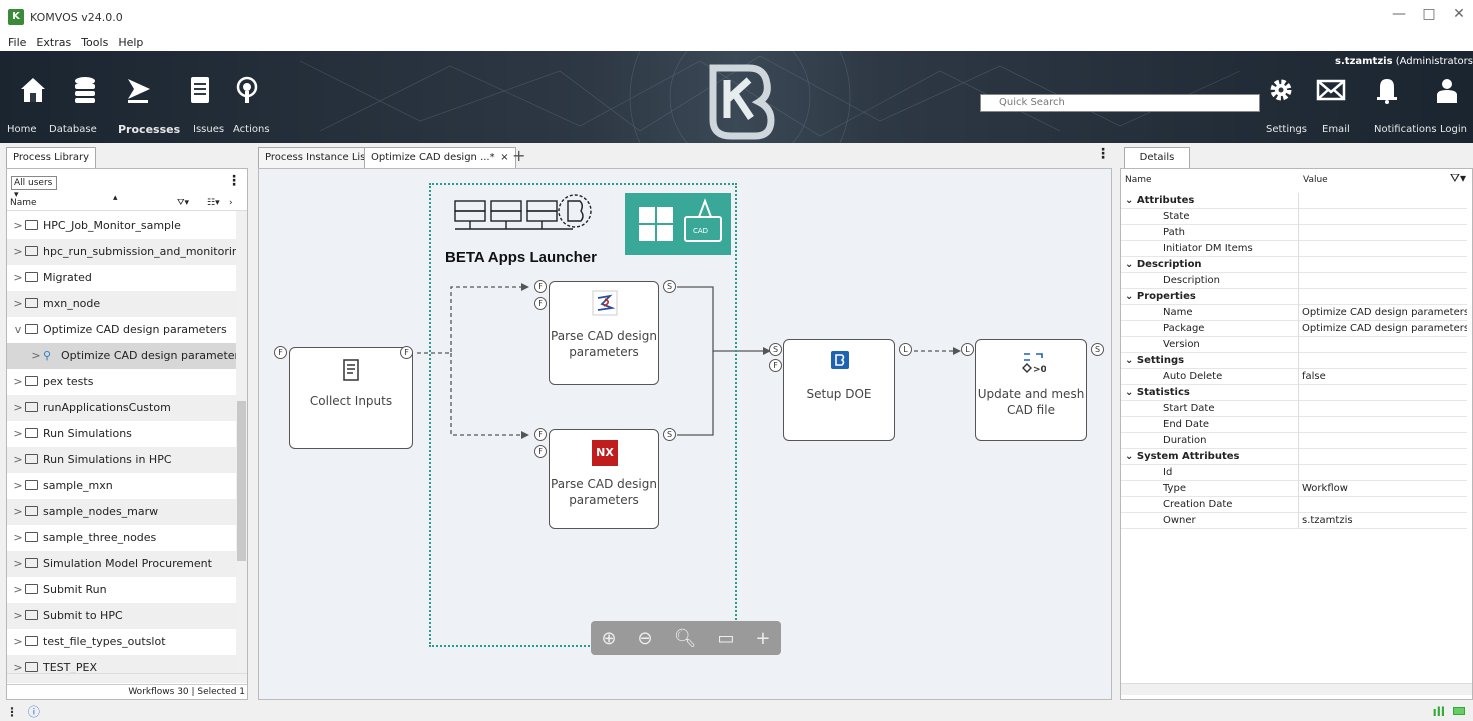 The width and height of the screenshot is (1473, 721). What do you see at coordinates (121, 226) in the screenshot?
I see `list-item: > HPC_Job_Monitor_sample` at bounding box center [121, 226].